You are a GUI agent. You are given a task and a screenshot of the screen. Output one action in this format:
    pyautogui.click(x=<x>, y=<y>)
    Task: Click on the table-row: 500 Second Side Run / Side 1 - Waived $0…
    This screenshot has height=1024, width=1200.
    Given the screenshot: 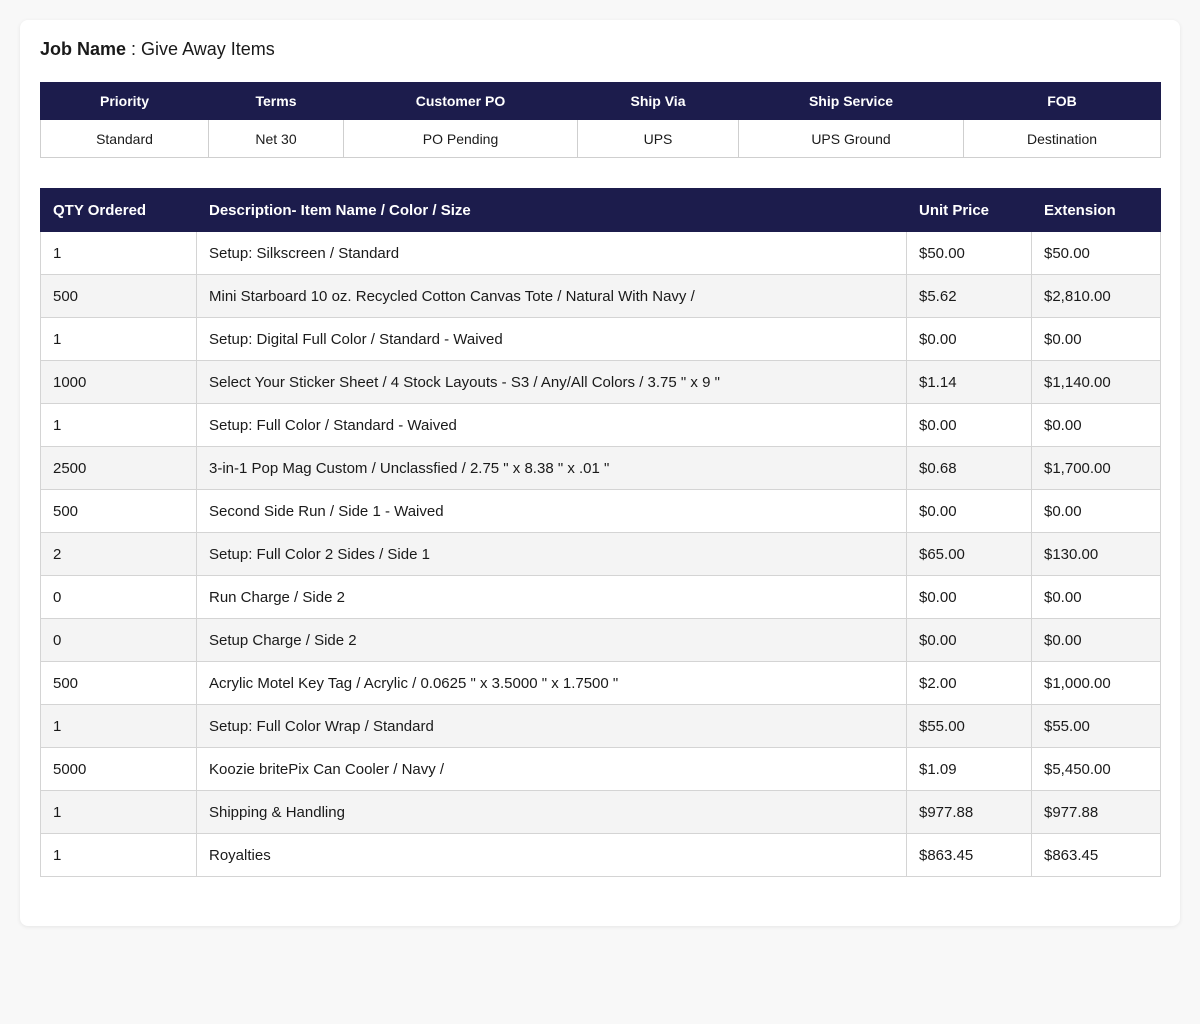 What is the action you would take?
    pyautogui.click(x=600, y=511)
    